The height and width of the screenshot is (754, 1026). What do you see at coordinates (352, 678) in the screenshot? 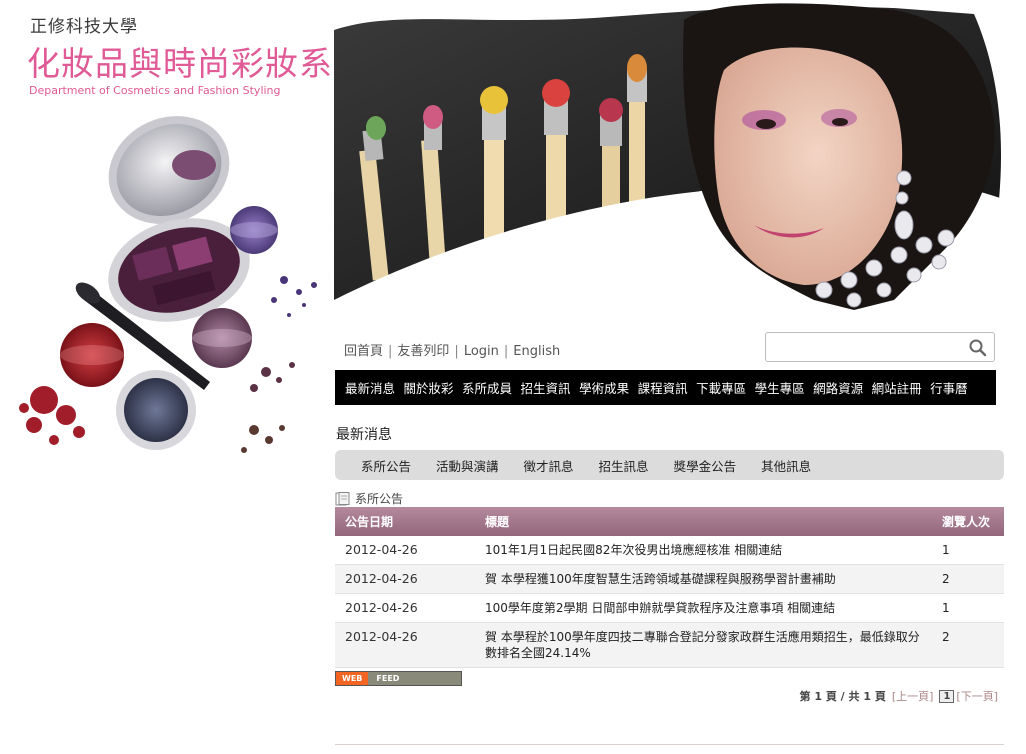
I see `feed-badge-web: WEB` at bounding box center [352, 678].